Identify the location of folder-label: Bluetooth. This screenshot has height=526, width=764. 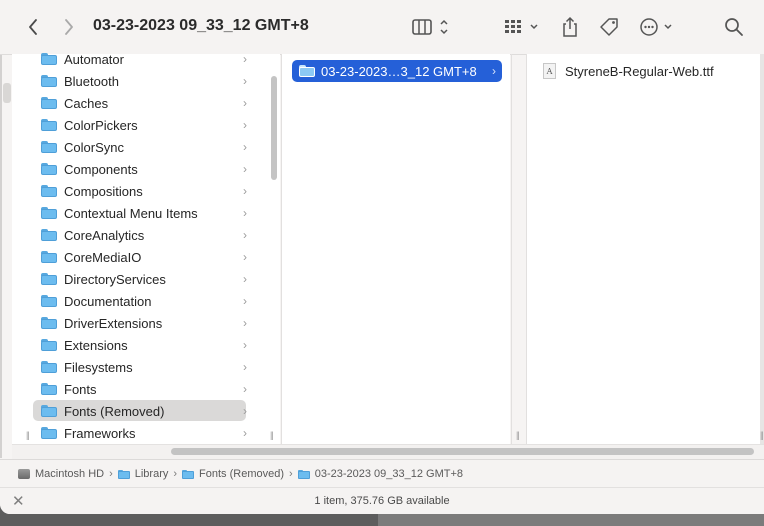
(91, 81).